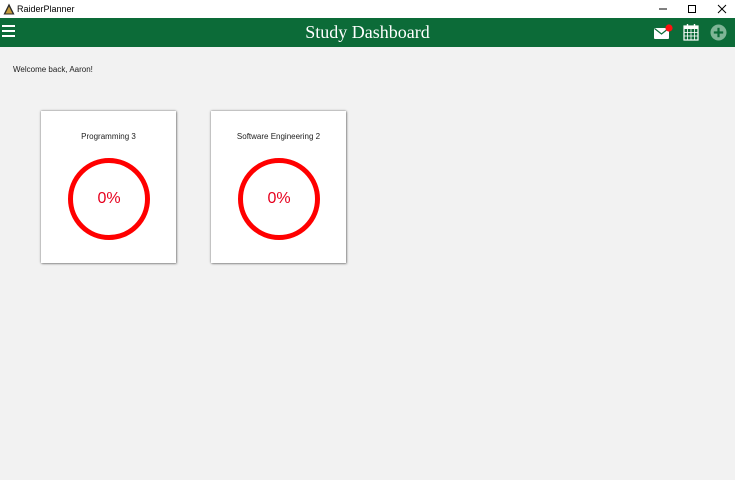 The height and width of the screenshot is (480, 735). What do you see at coordinates (46, 9) in the screenshot?
I see `app-title: RaiderPlanner` at bounding box center [46, 9].